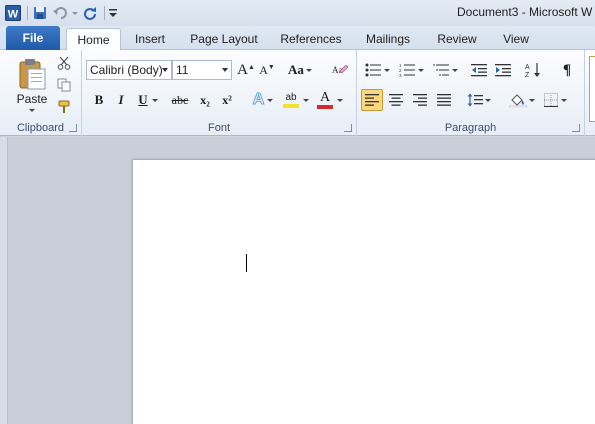 The image size is (595, 424). Describe the element at coordinates (64, 107) in the screenshot. I see `format-painter-icon` at that location.